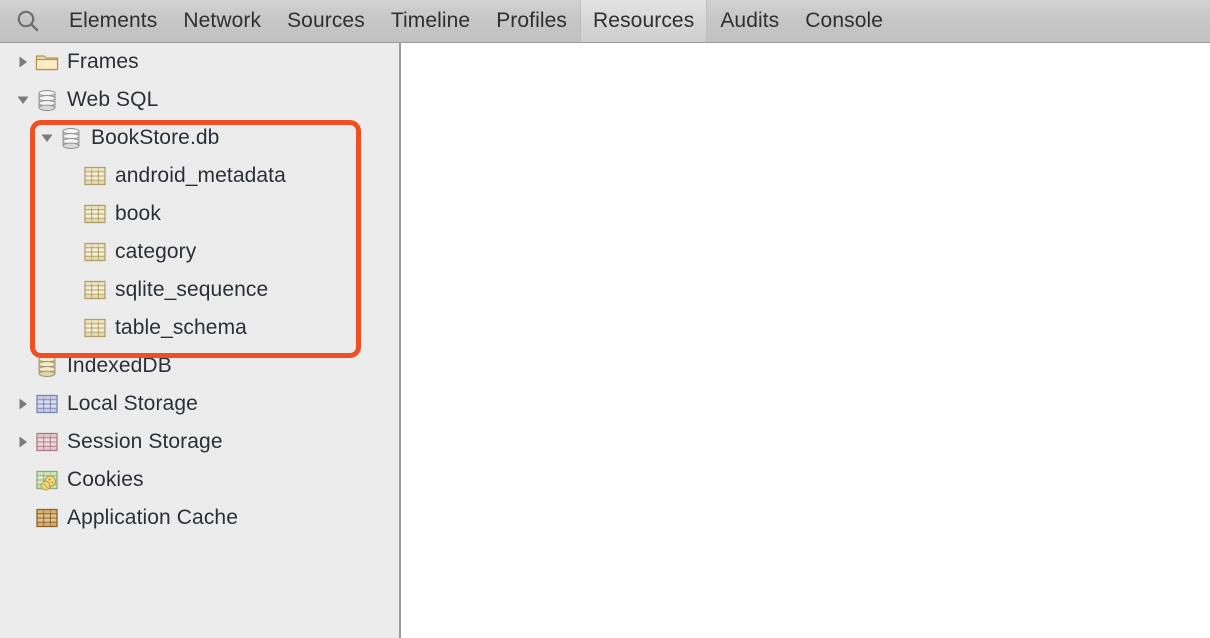 This screenshot has width=1210, height=638. Describe the element at coordinates (80, 214) in the screenshot. I see `tree-item-book: book` at that location.